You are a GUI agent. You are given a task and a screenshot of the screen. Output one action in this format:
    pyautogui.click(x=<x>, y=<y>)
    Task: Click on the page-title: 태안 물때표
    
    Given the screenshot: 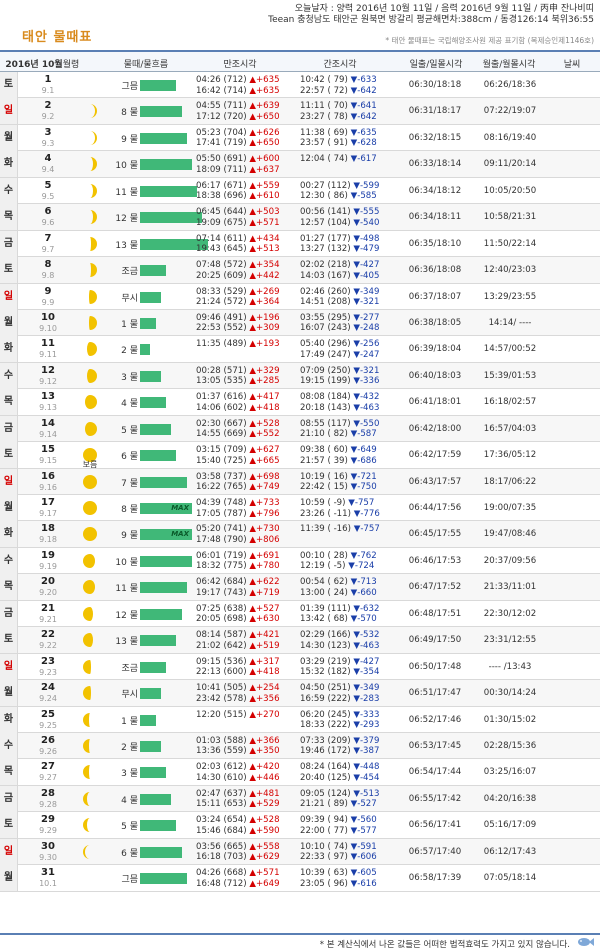 What is the action you would take?
    pyautogui.click(x=57, y=37)
    